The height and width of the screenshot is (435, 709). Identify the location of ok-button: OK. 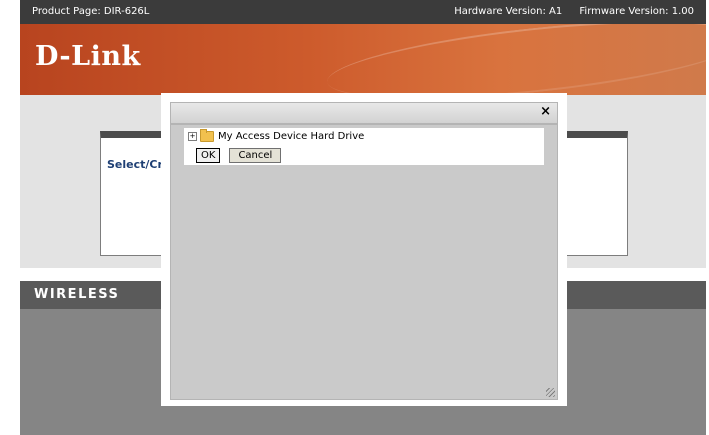
(208, 155).